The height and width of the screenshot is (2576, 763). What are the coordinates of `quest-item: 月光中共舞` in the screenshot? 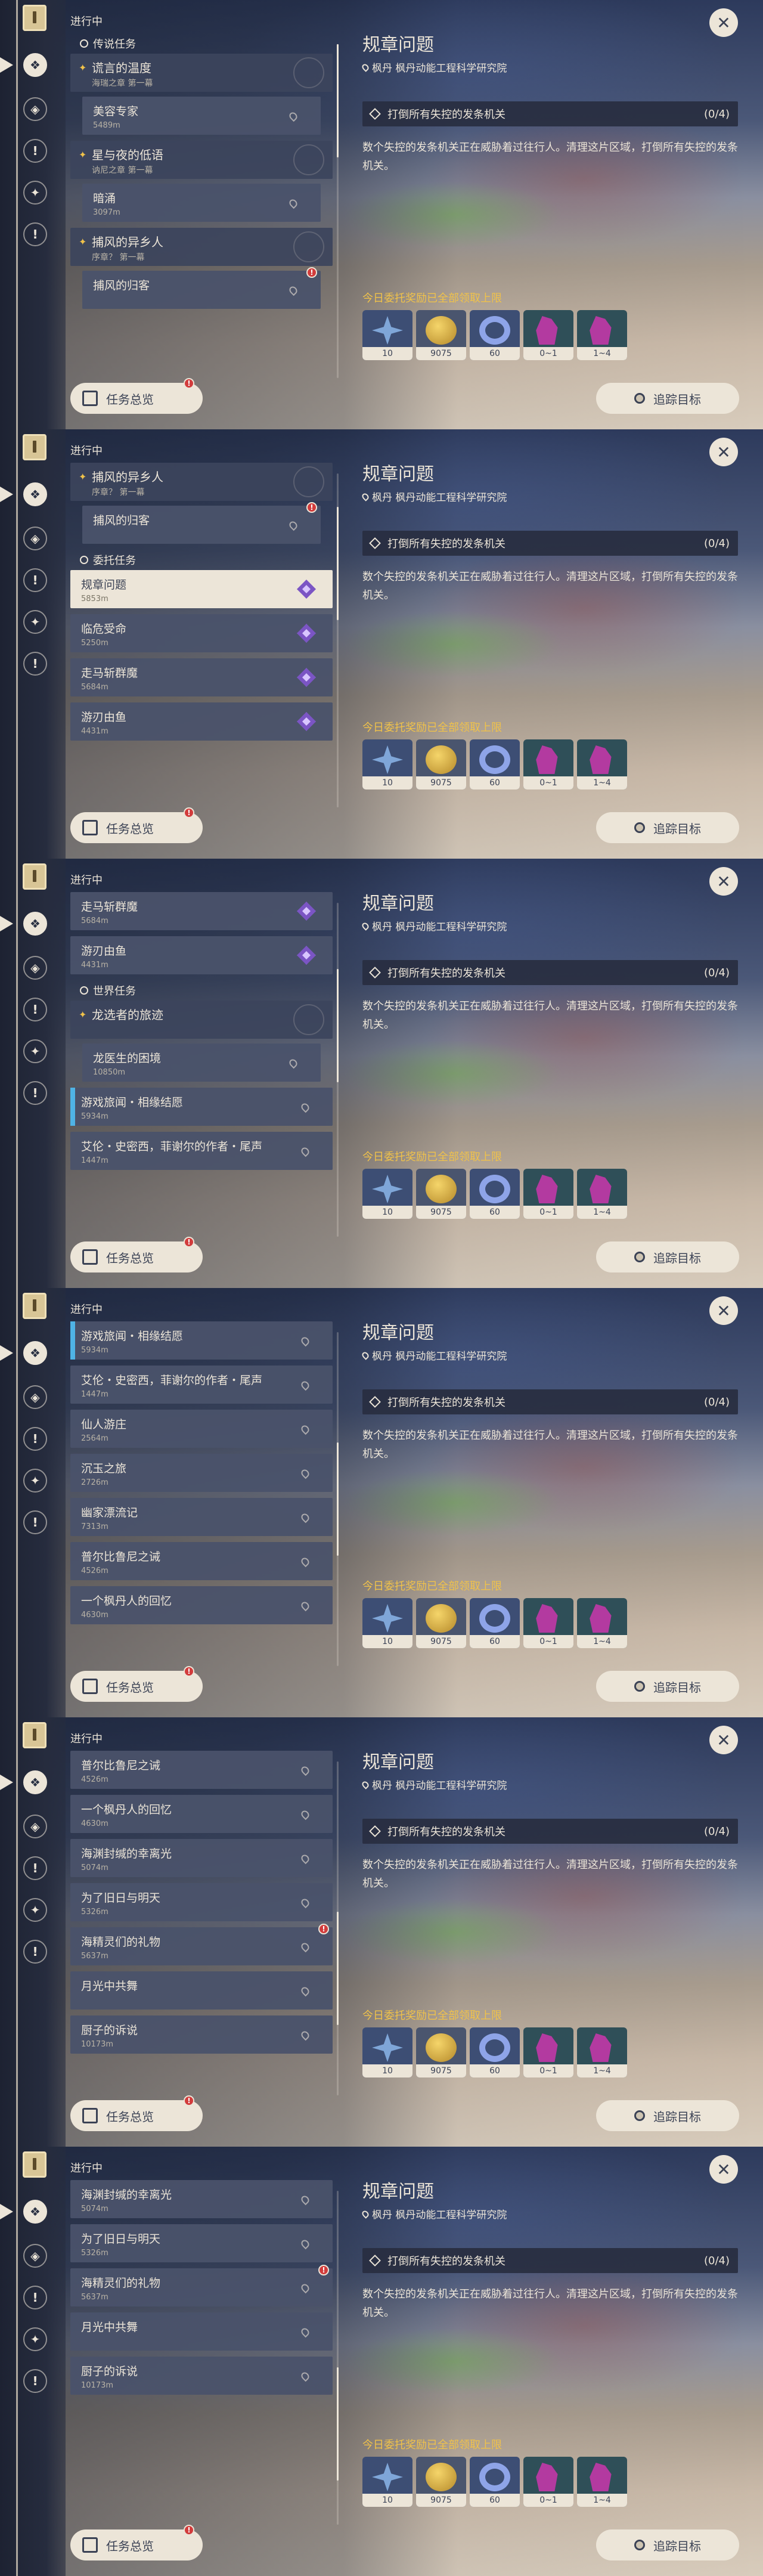 It's located at (201, 1990).